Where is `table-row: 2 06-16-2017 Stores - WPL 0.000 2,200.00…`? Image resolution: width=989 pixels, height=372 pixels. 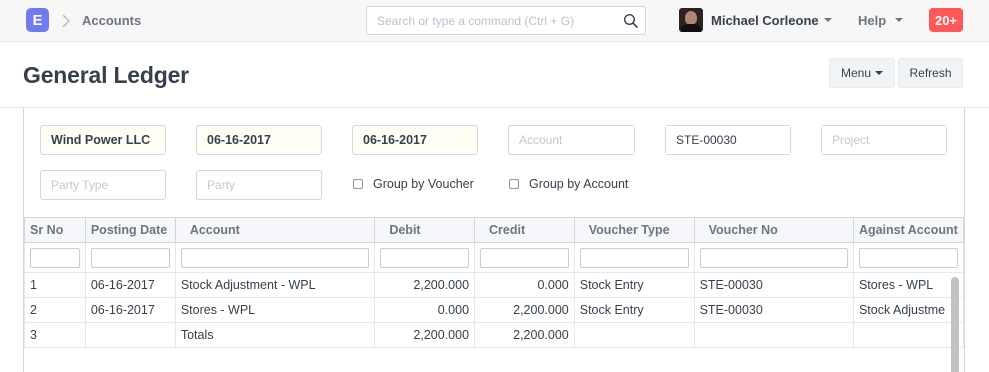
table-row: 2 06-16-2017 Stores - WPL 0.000 2,200.00… is located at coordinates (494, 310).